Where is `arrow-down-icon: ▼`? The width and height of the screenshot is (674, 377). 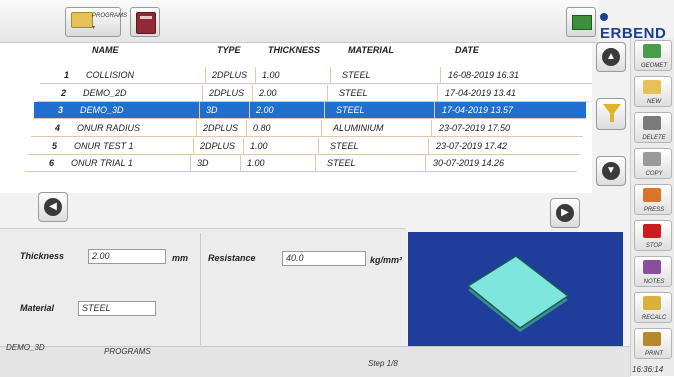
arrow-down-icon: ▼ is located at coordinates (611, 171).